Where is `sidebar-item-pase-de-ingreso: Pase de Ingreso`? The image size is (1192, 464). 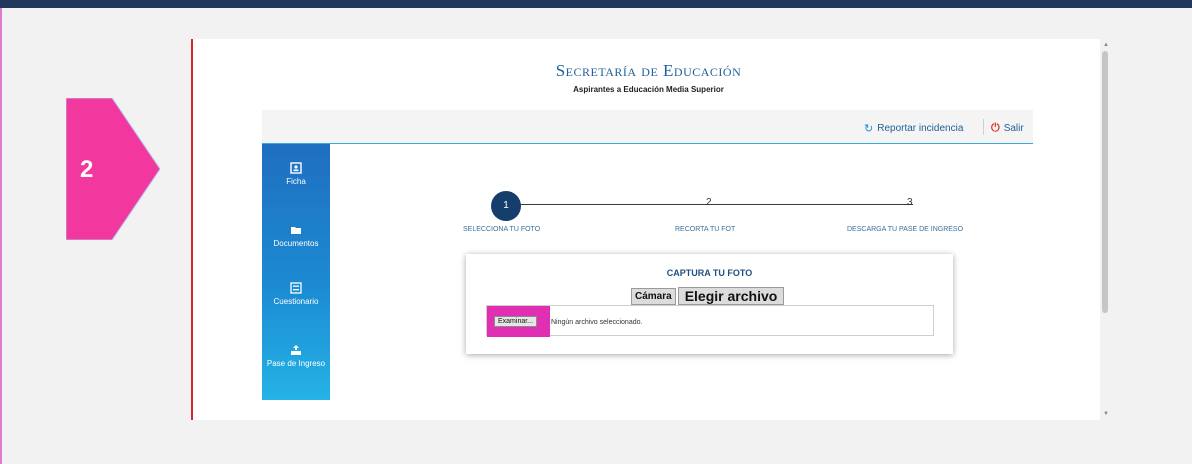 sidebar-item-pase-de-ingreso: Pase de Ingreso is located at coordinates (296, 356).